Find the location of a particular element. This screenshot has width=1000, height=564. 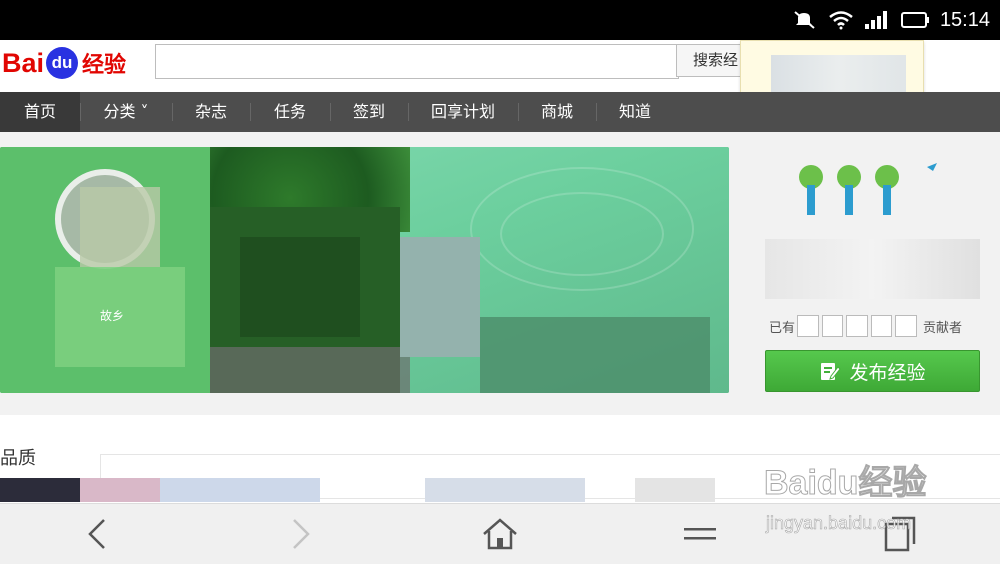

publish-experience-button: 发布经验 is located at coordinates (872, 371).